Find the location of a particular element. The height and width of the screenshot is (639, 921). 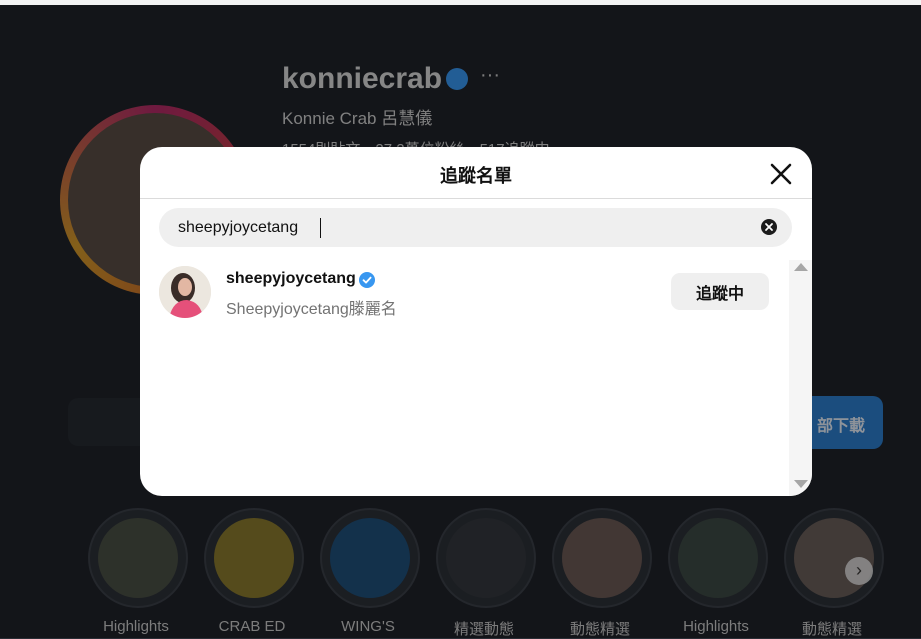

search-input is located at coordinates (458, 228).